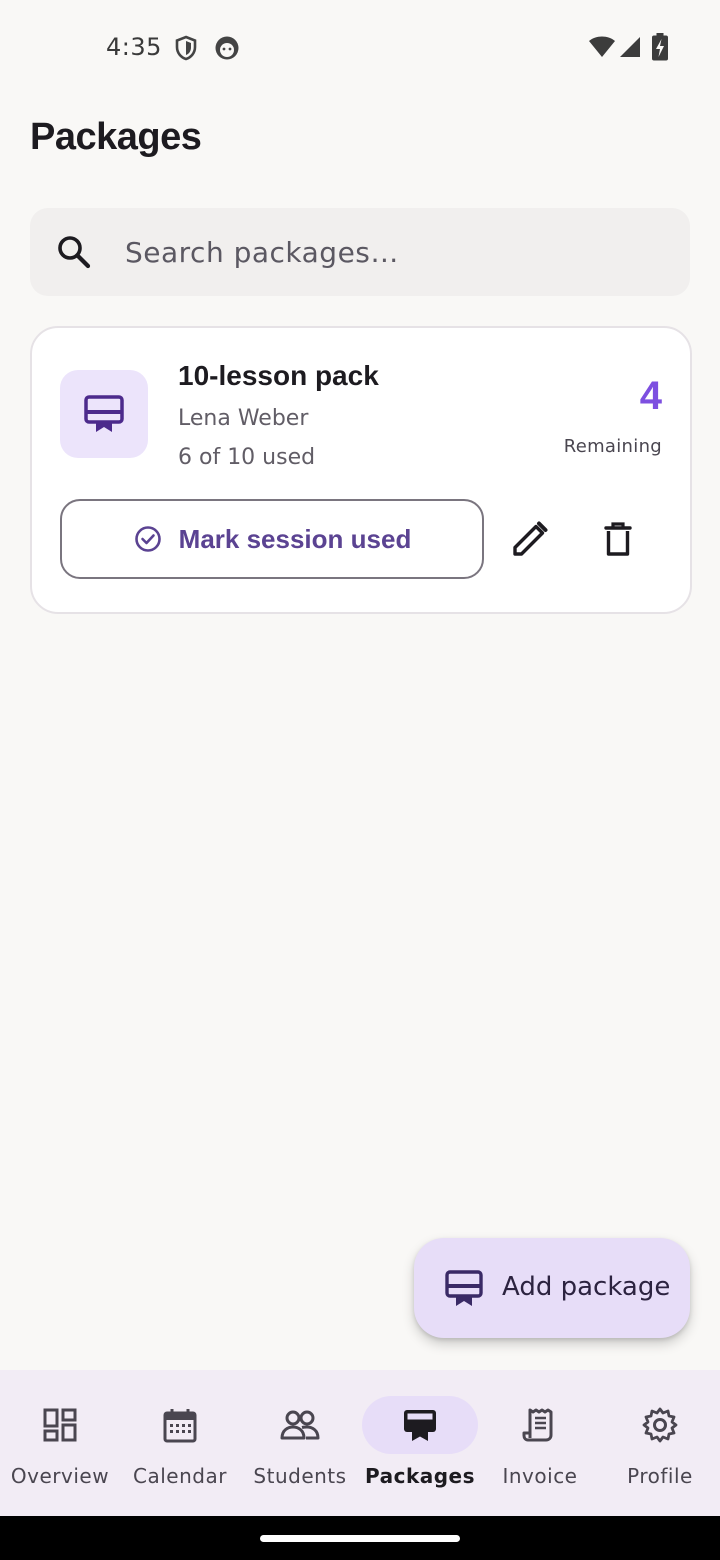  What do you see at coordinates (540, 1443) in the screenshot?
I see `nav-item-invoice: Invoice` at bounding box center [540, 1443].